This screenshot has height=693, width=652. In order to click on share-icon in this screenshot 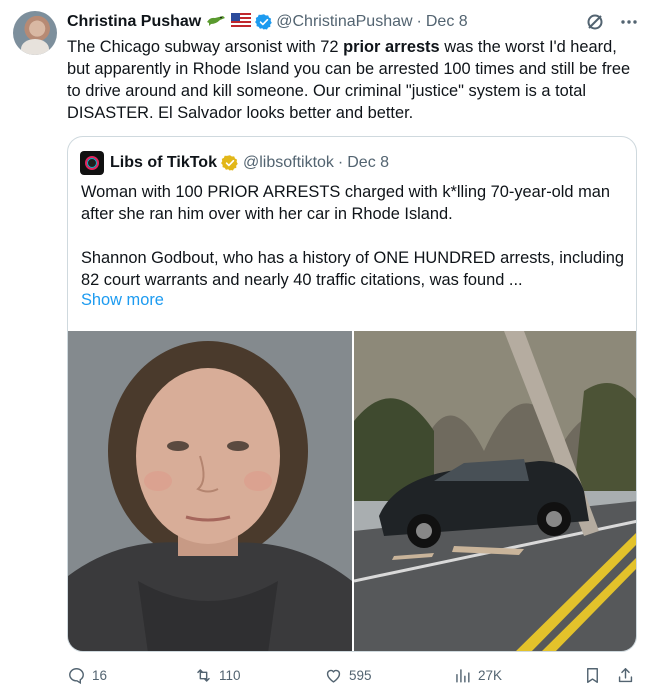, I will do `click(625, 674)`.